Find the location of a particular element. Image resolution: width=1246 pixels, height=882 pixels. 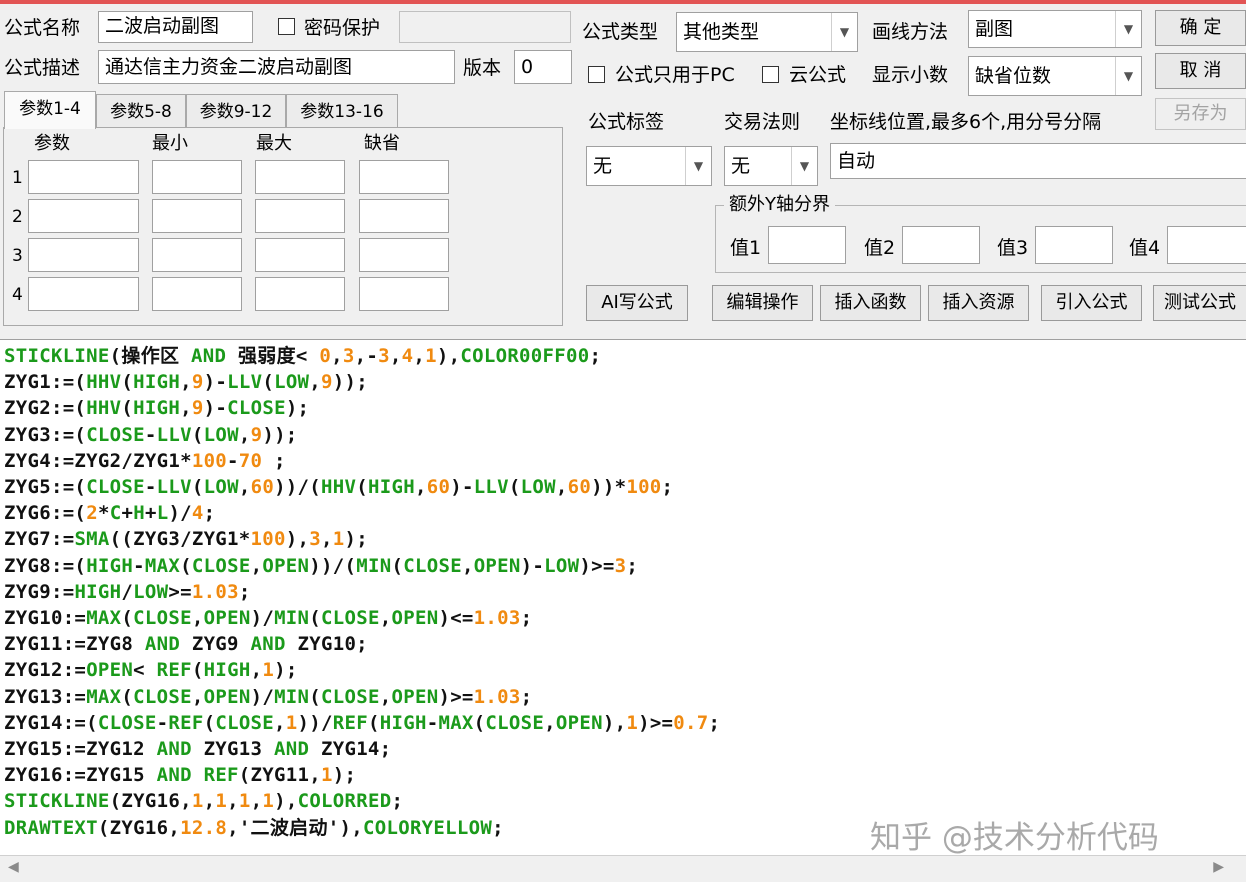

param-1-max-input is located at coordinates (300, 177).